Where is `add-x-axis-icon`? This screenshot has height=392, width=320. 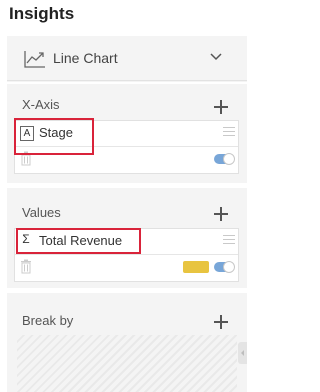 add-x-axis-icon is located at coordinates (221, 107).